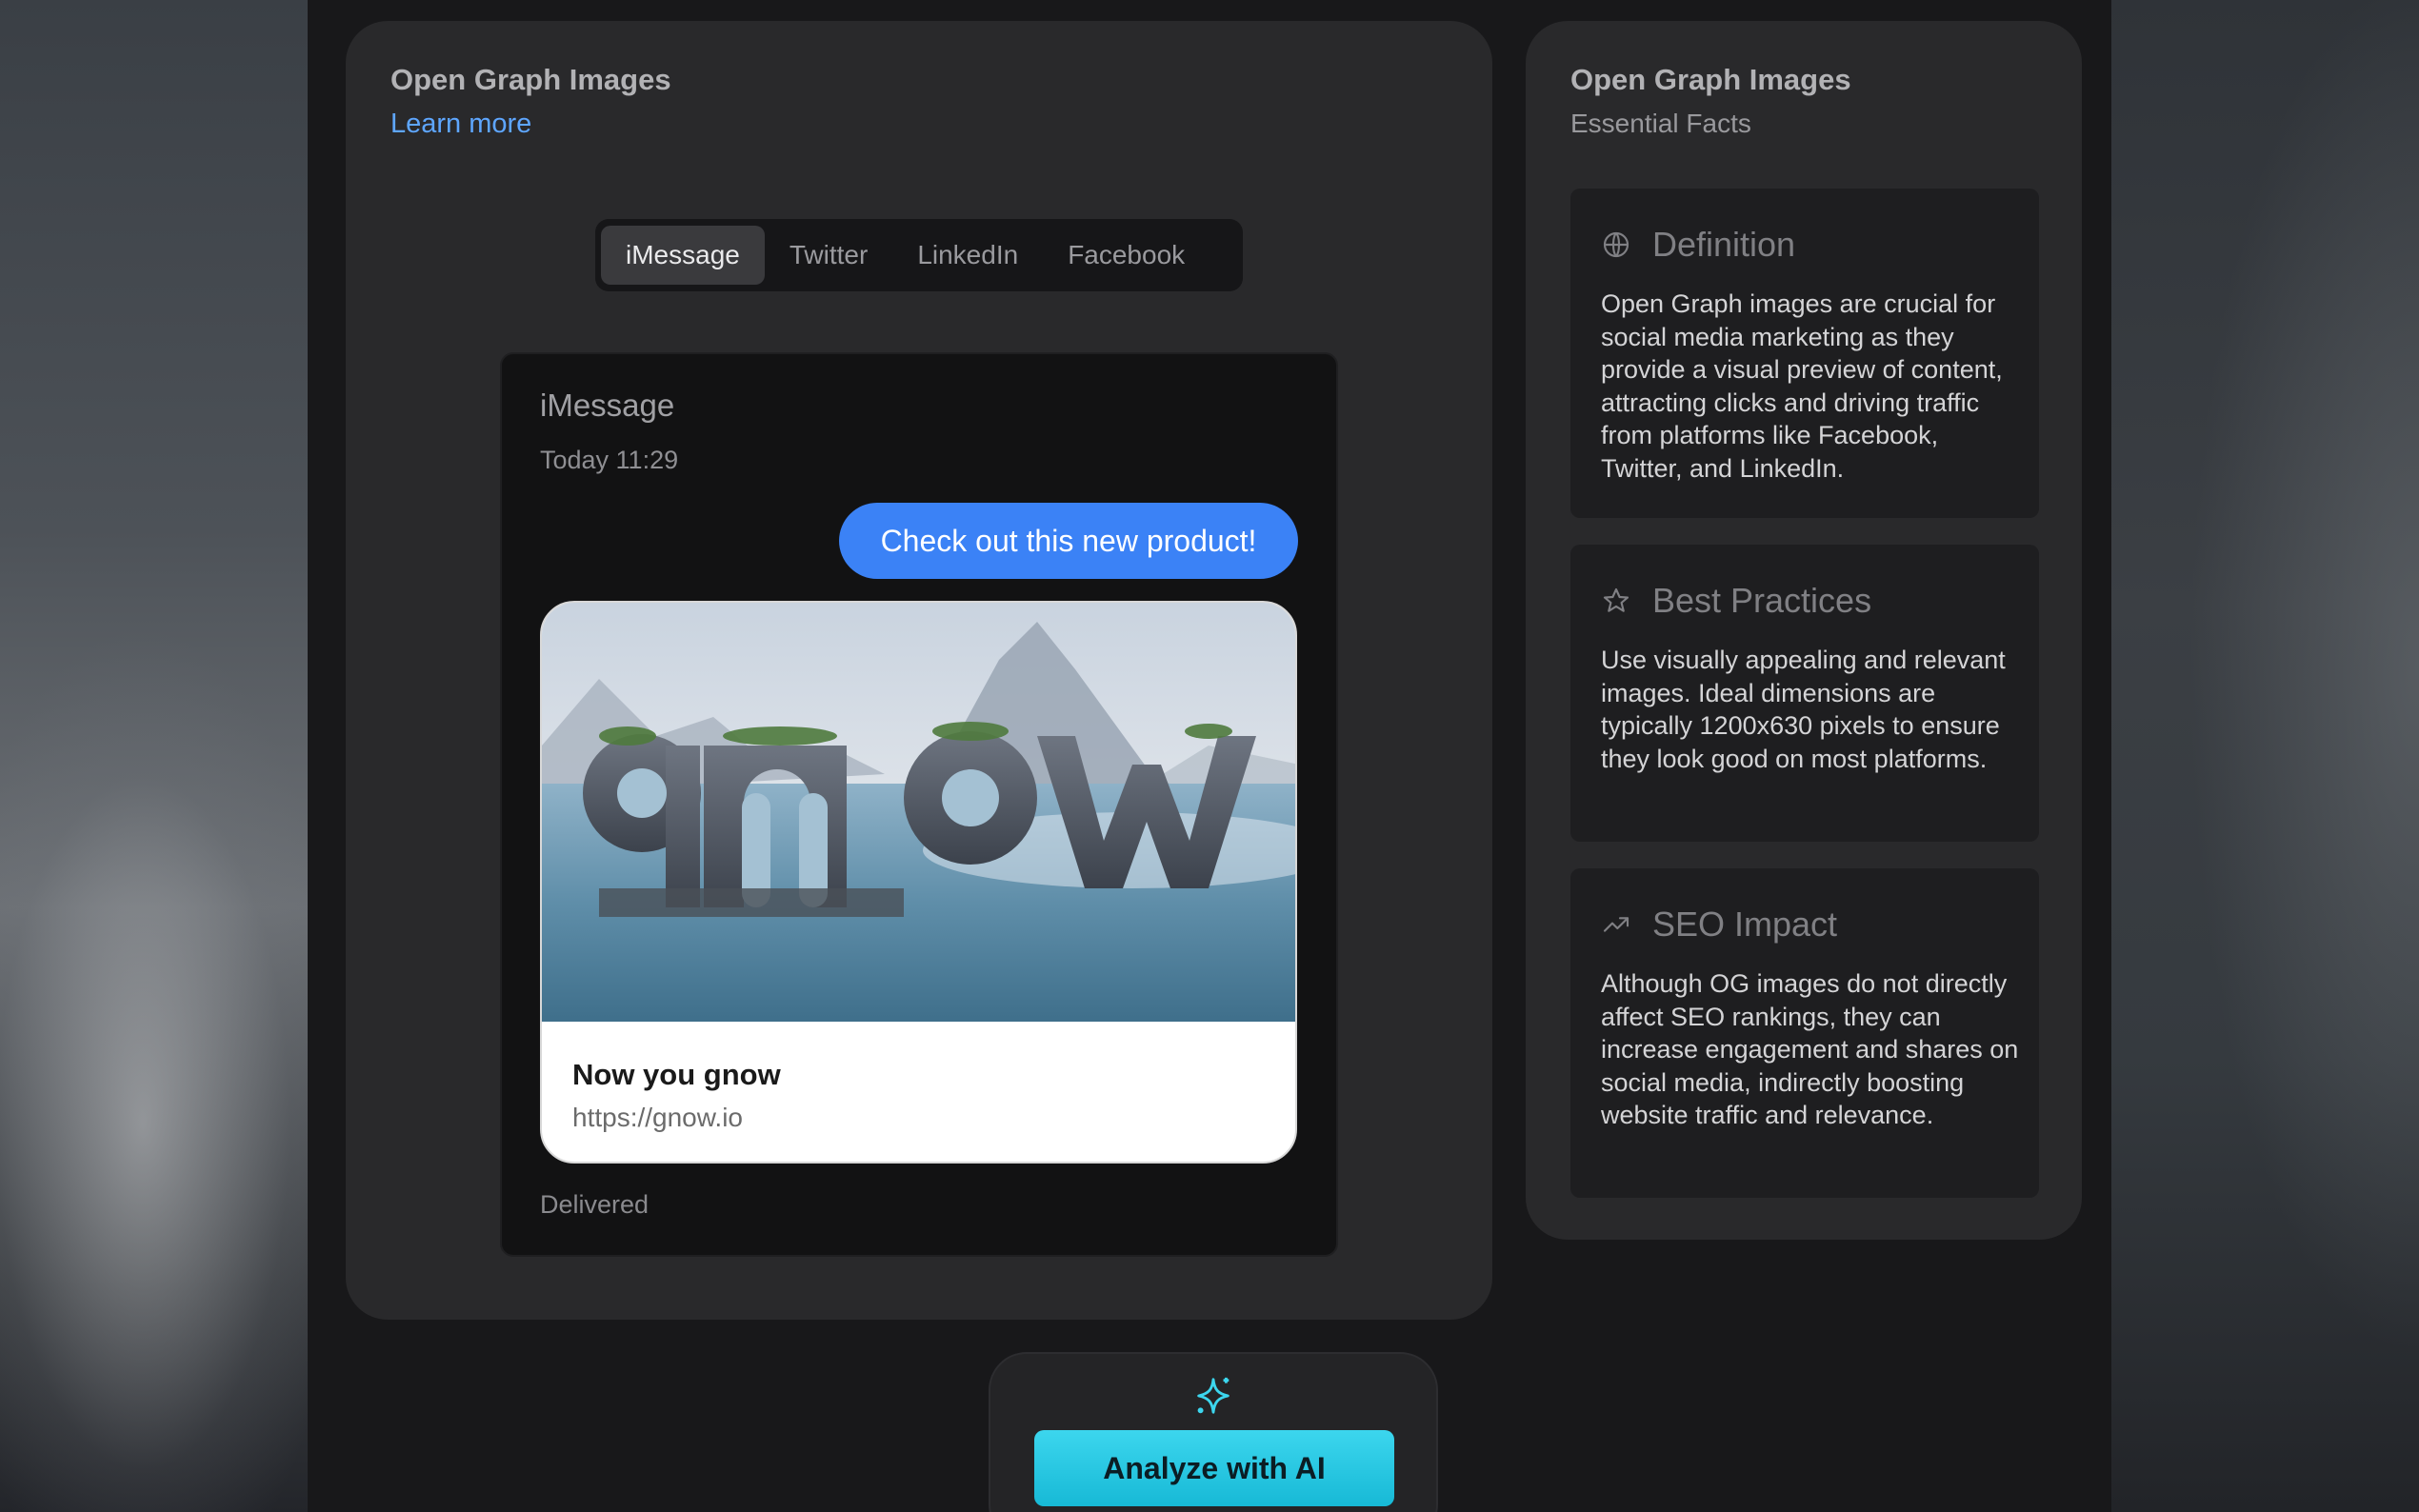 The height and width of the screenshot is (1512, 2419). What do you see at coordinates (828, 255) in the screenshot?
I see `tab-twitter: Twitter` at bounding box center [828, 255].